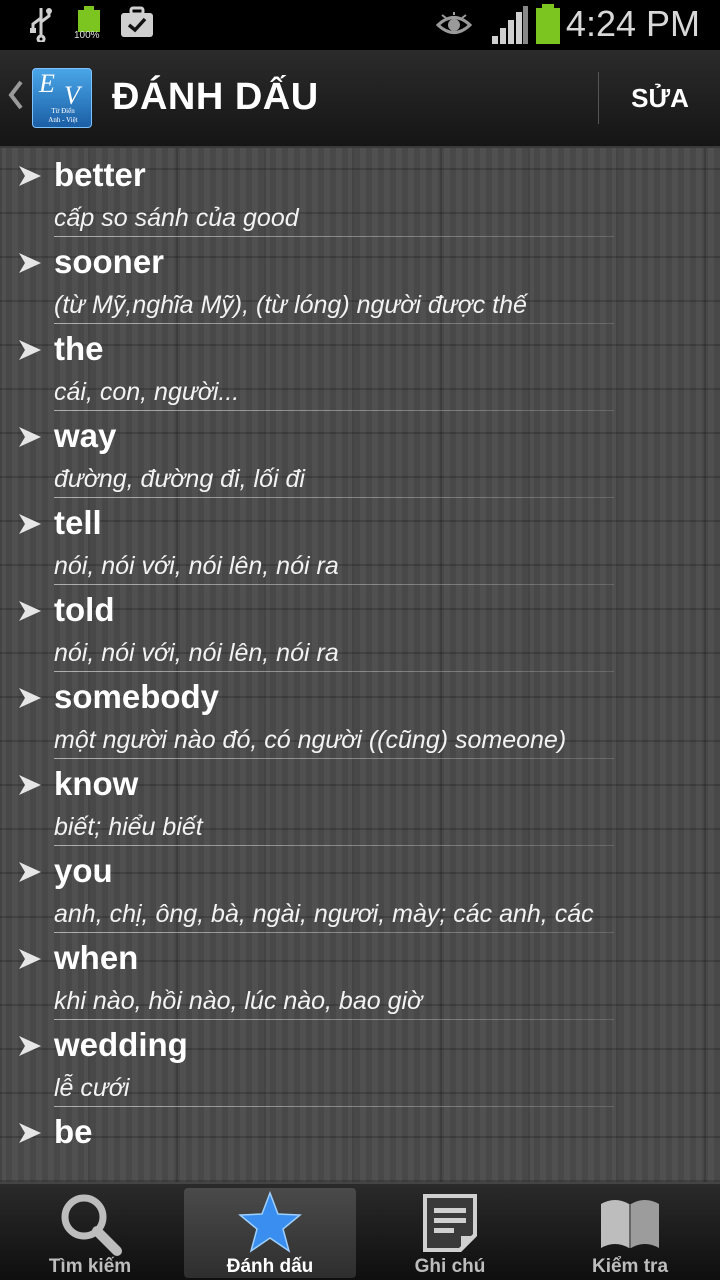 The height and width of the screenshot is (1280, 720). Describe the element at coordinates (360, 25) in the screenshot. I see `status-bar: 100% 4:24 PM` at that location.